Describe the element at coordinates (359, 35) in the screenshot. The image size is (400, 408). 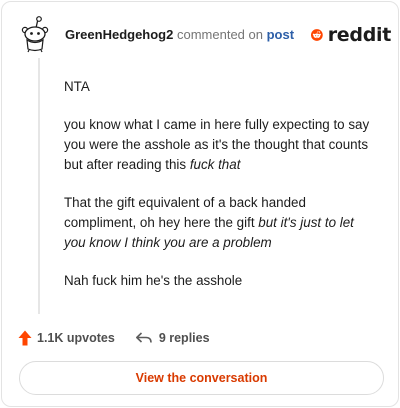
I see `reddit-wordmark: reddit` at that location.